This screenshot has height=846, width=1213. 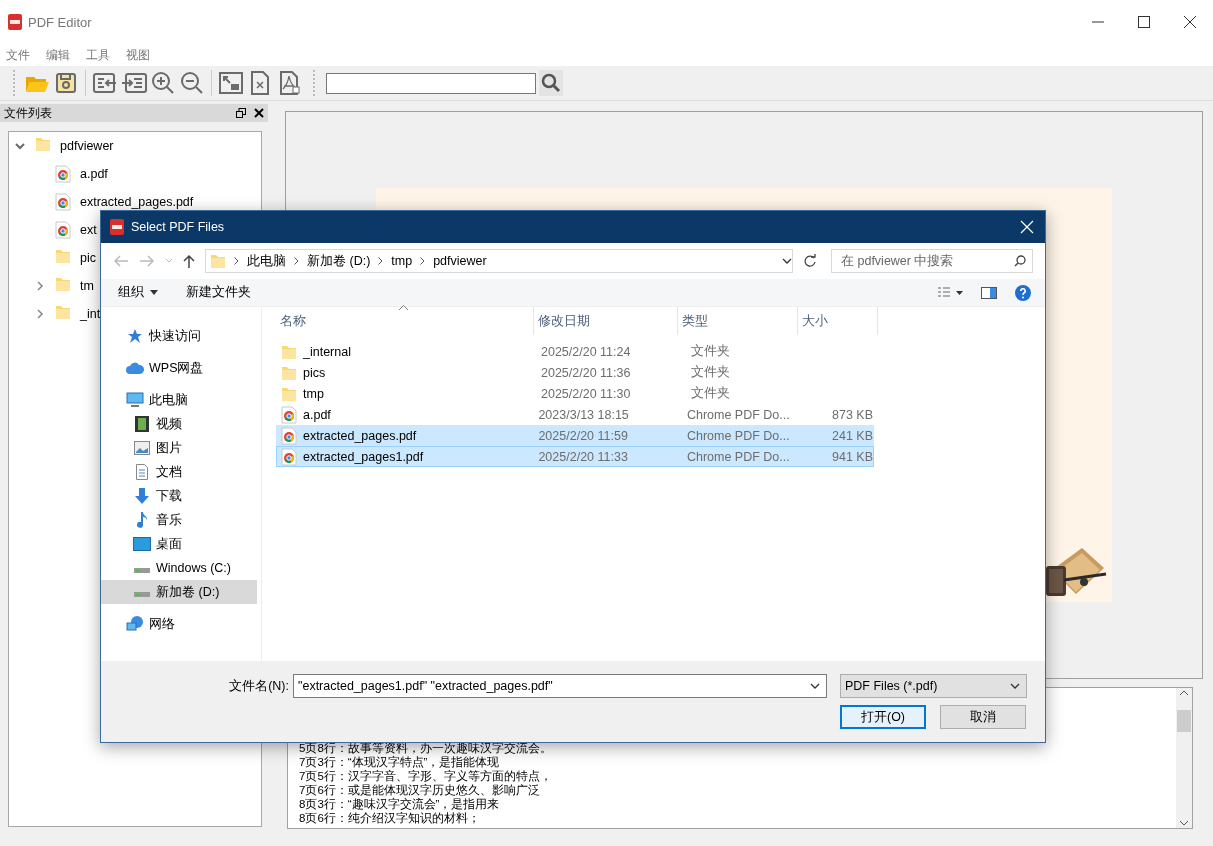 I want to click on film-icon, so click(x=142, y=424).